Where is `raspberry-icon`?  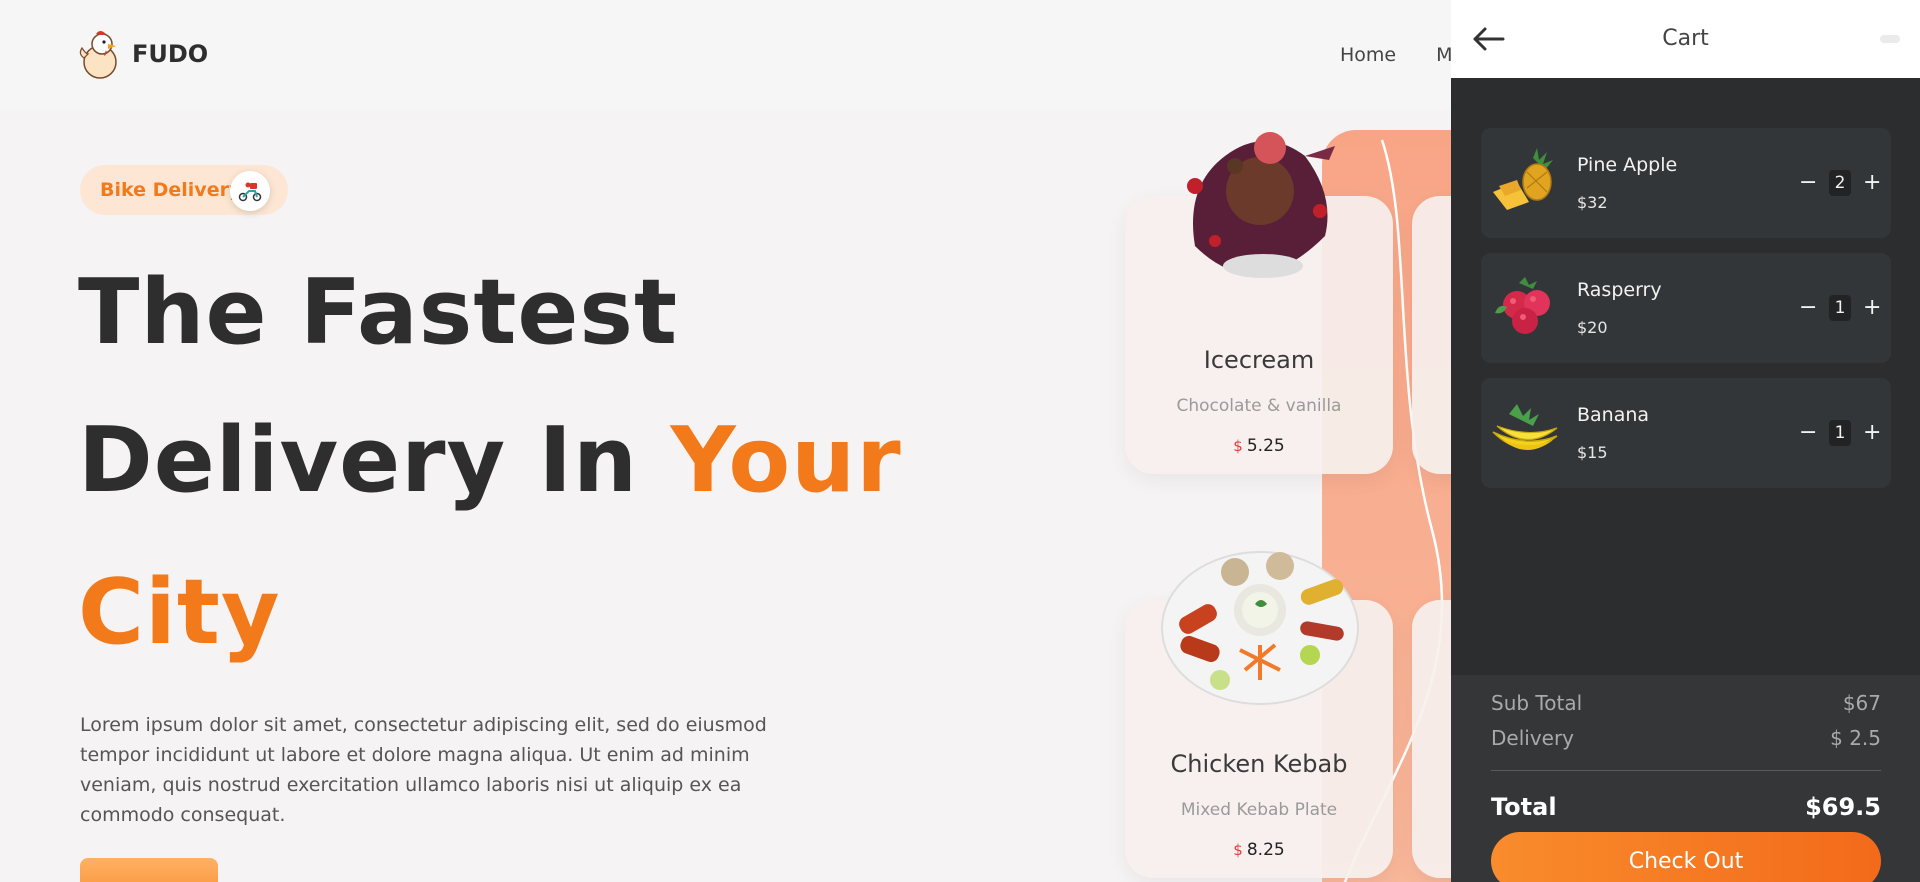 raspberry-icon is located at coordinates (1522, 305).